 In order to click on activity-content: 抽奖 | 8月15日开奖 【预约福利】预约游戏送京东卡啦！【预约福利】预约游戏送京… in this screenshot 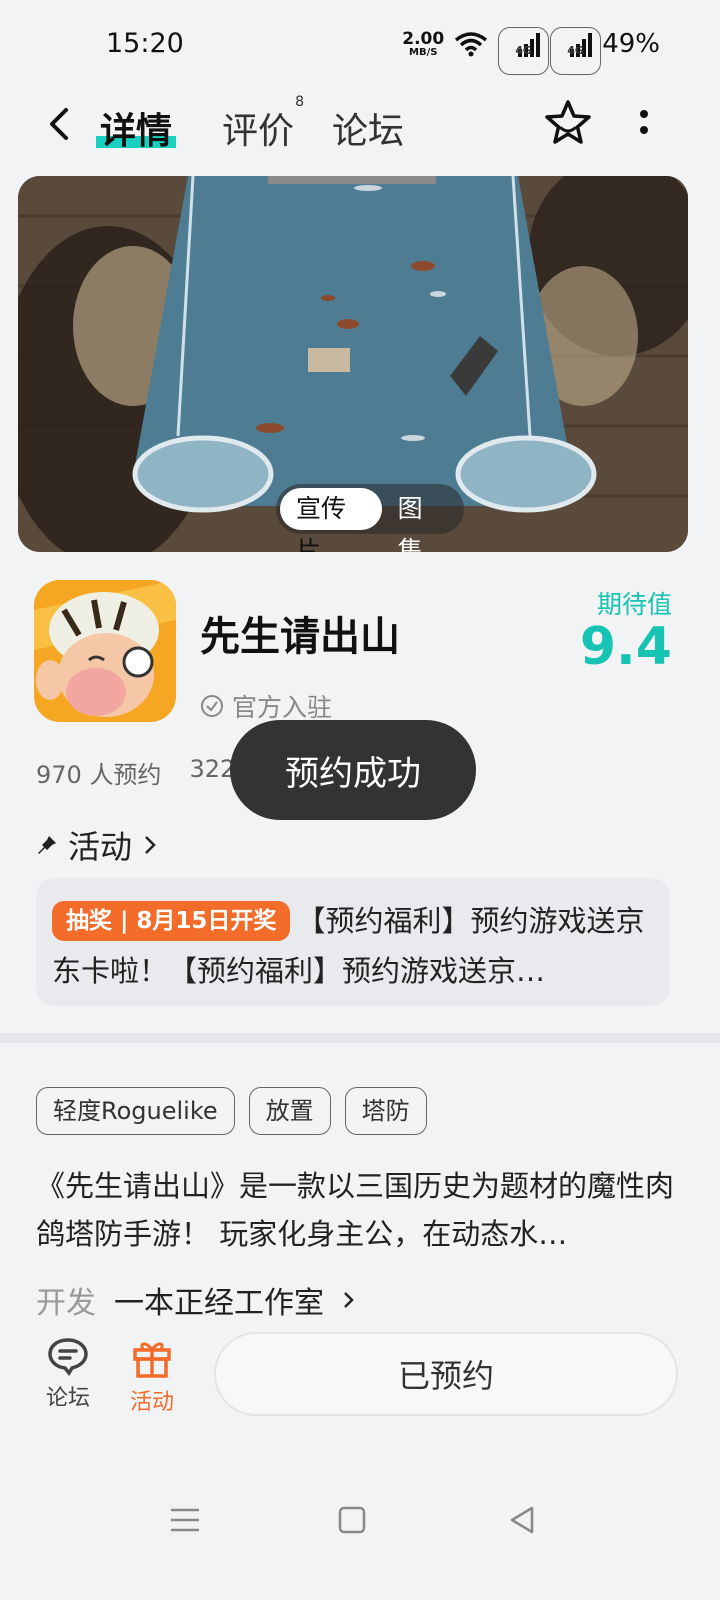, I will do `click(353, 942)`.